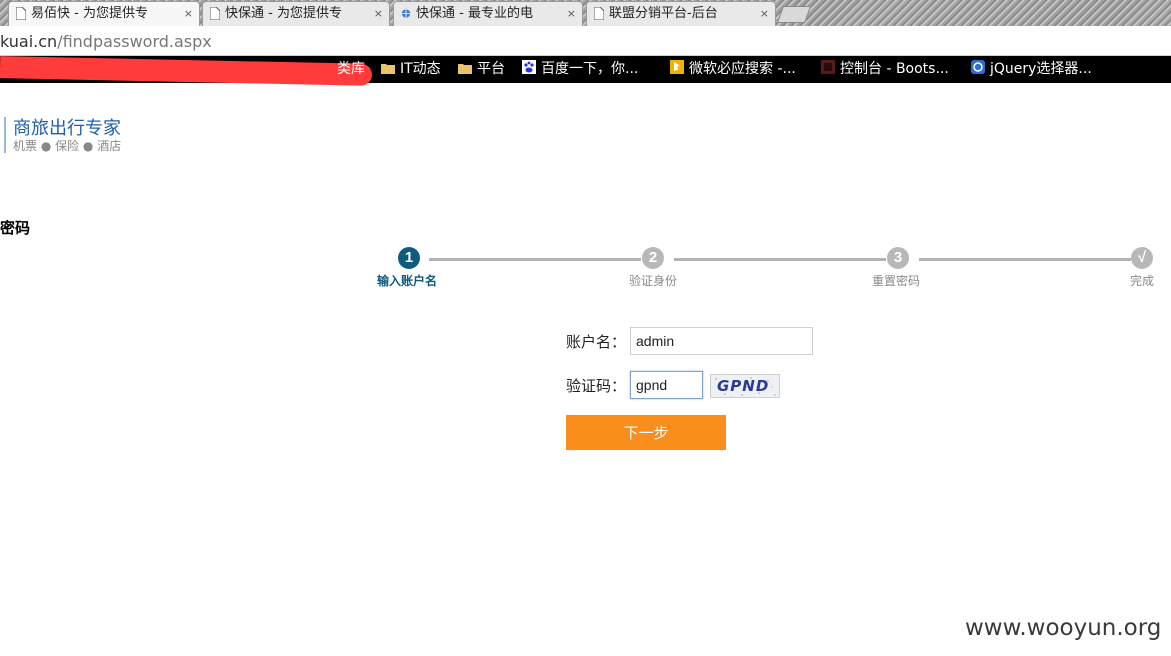 The height and width of the screenshot is (656, 1171). I want to click on address-bar: kuai.cn/findpassword.aspx, so click(585, 41).